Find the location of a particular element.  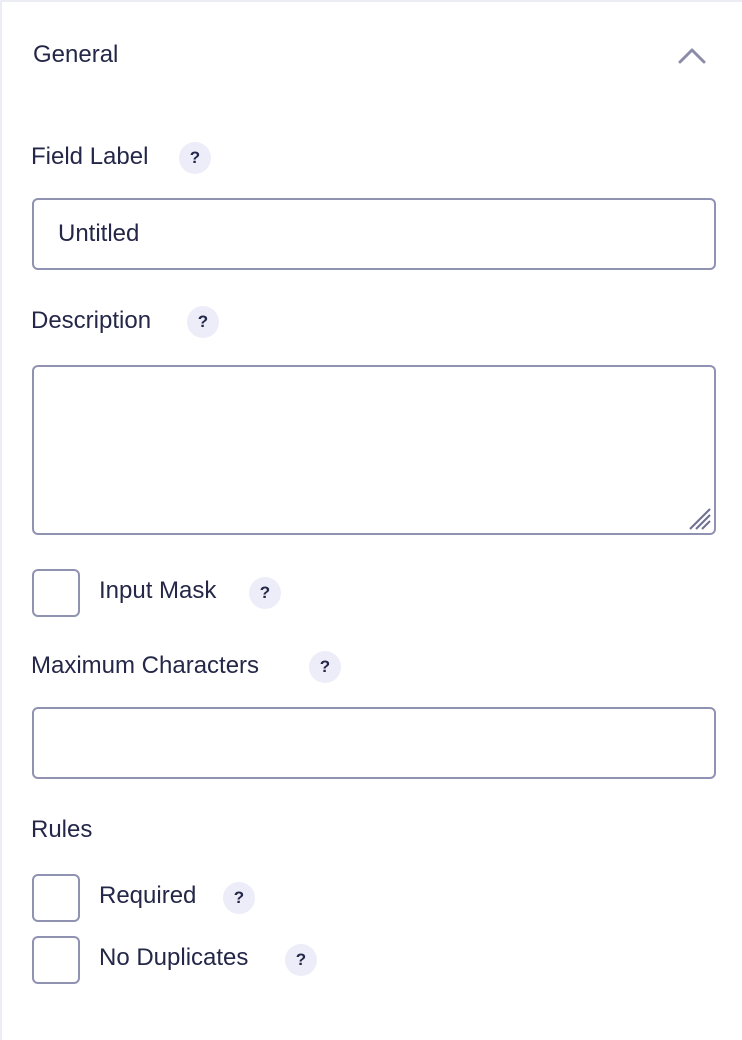

no-duplicates-label: No Duplicates is located at coordinates (174, 957).